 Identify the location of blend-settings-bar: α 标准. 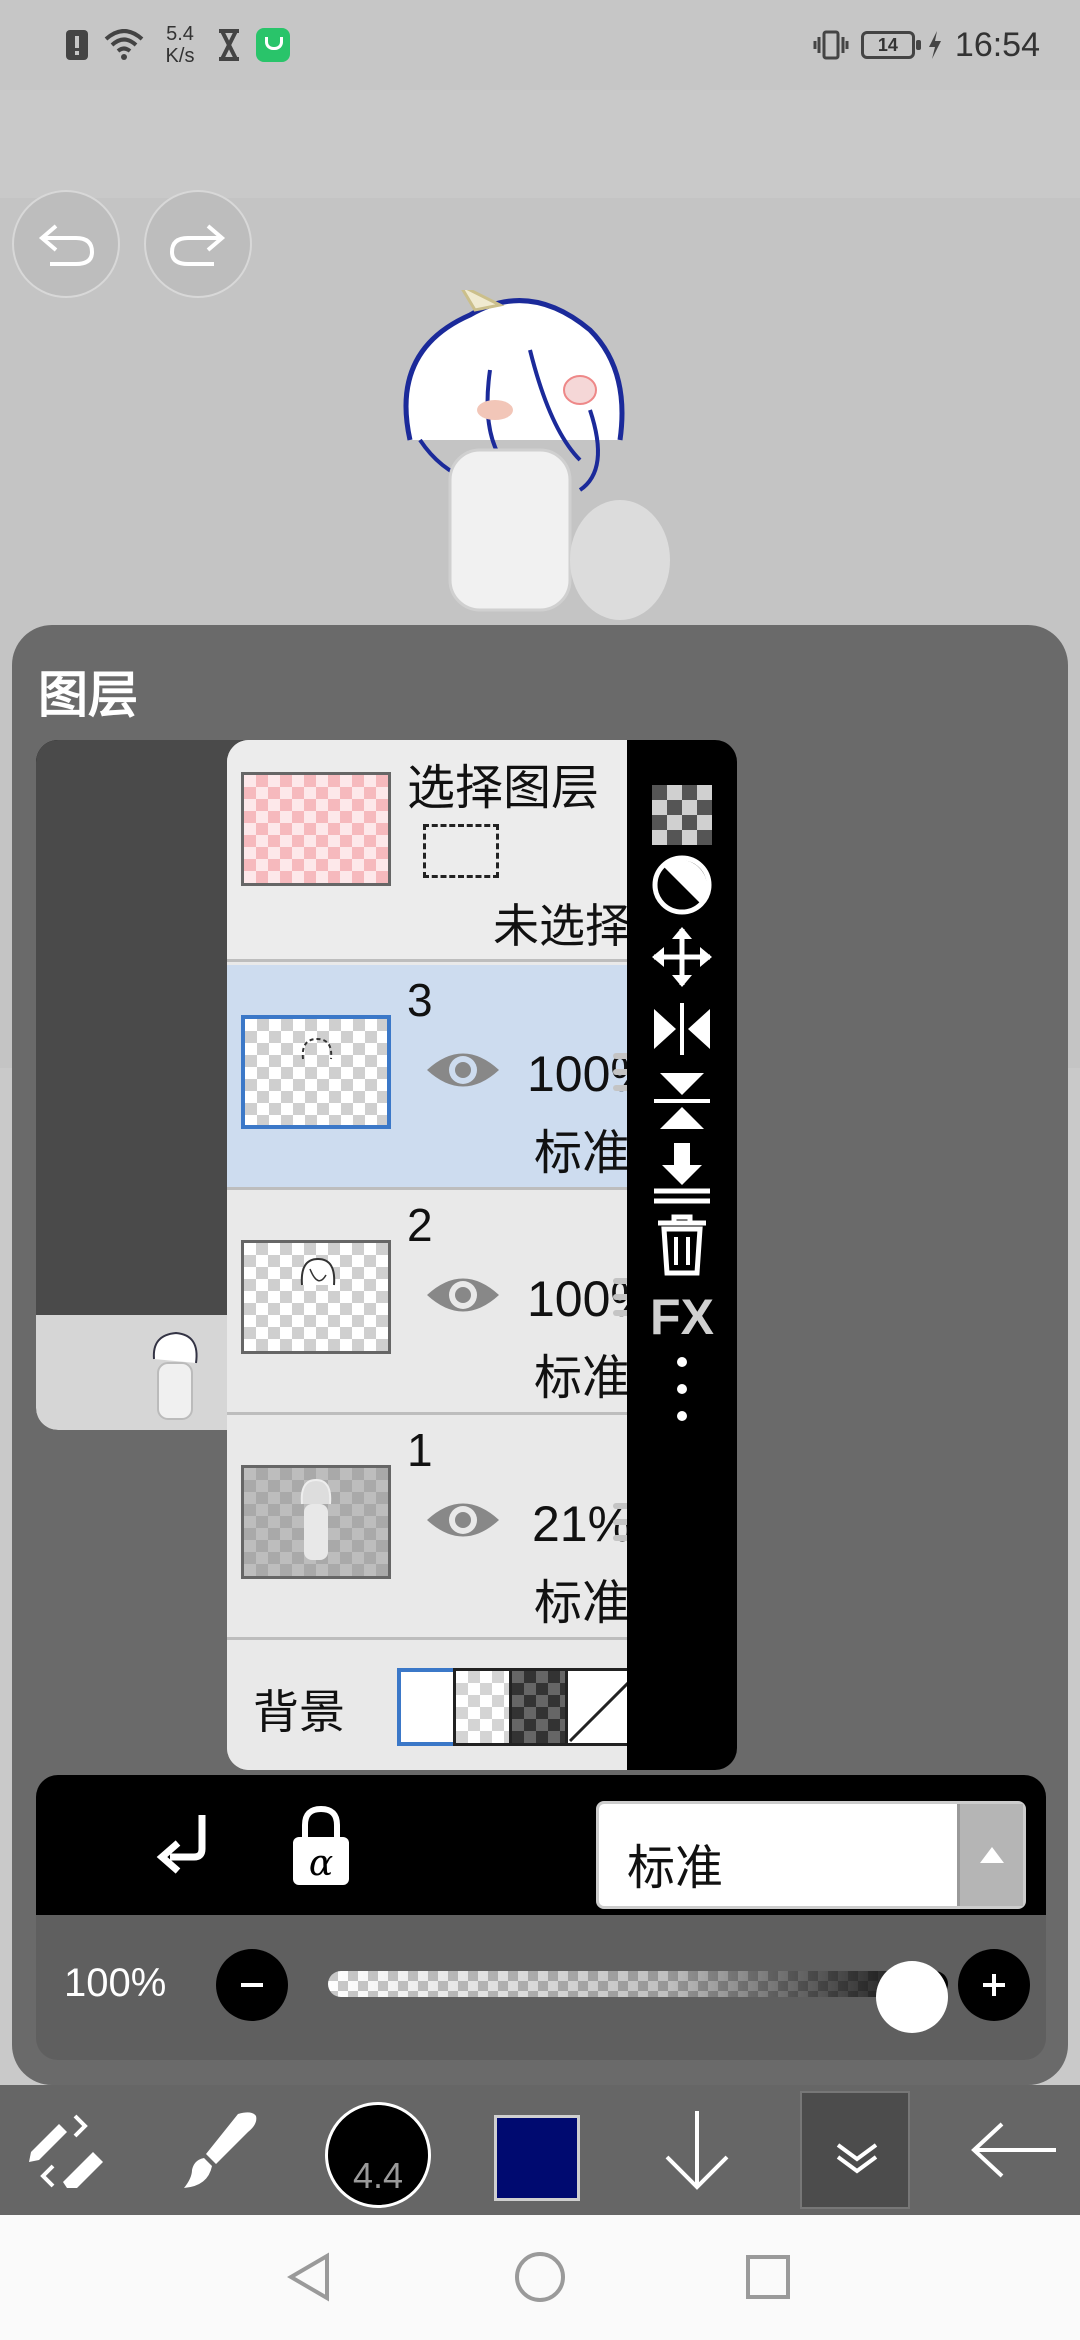
(541, 1845).